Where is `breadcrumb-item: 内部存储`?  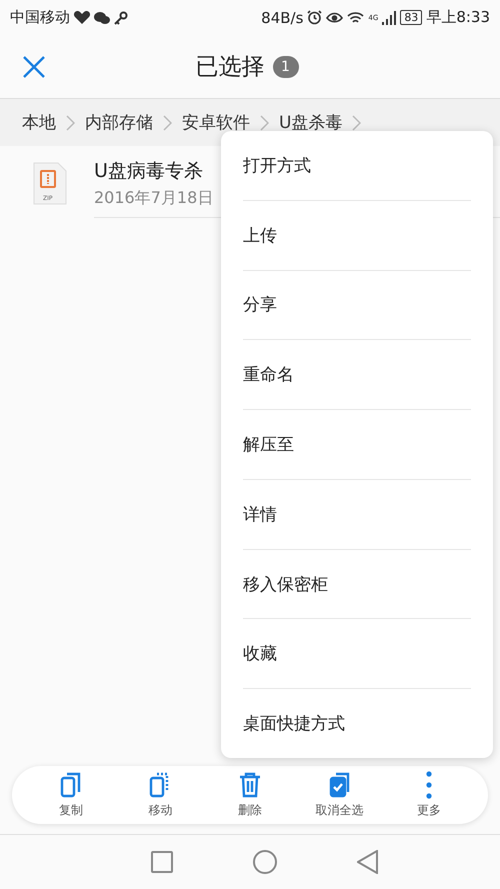 breadcrumb-item: 内部存储 is located at coordinates (119, 122).